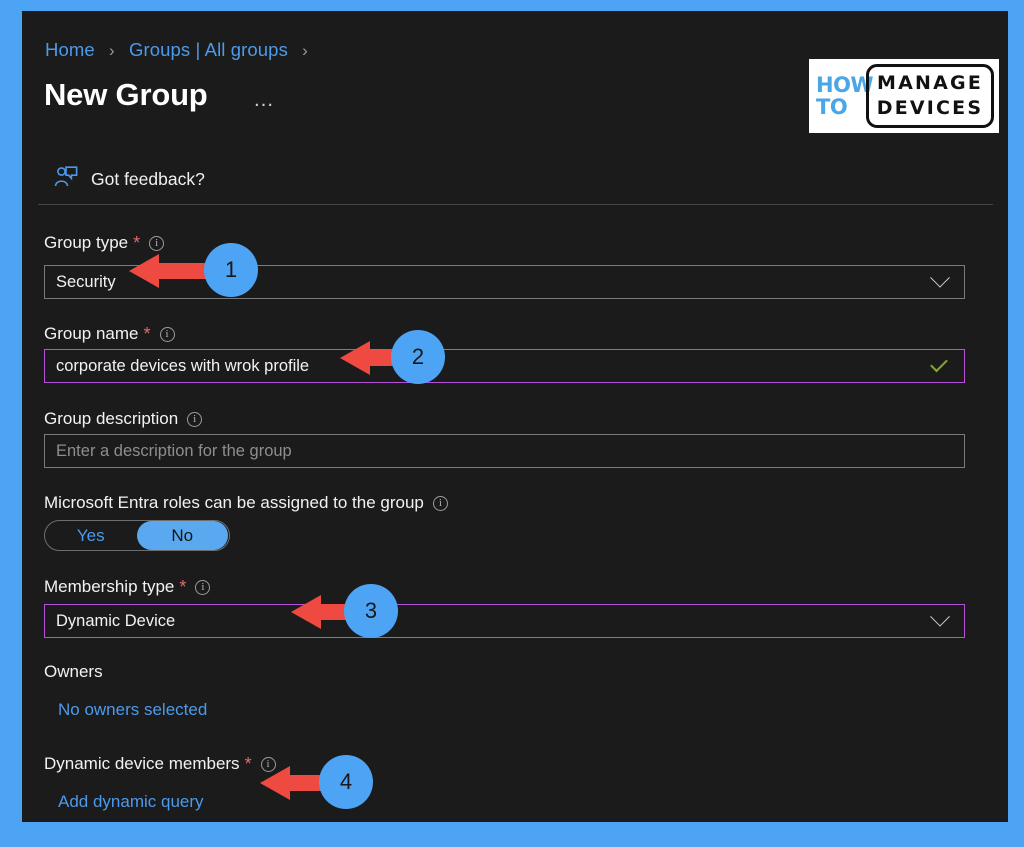 The image size is (1024, 847). Describe the element at coordinates (182, 535) in the screenshot. I see `entra-roles-option-no: No` at that location.